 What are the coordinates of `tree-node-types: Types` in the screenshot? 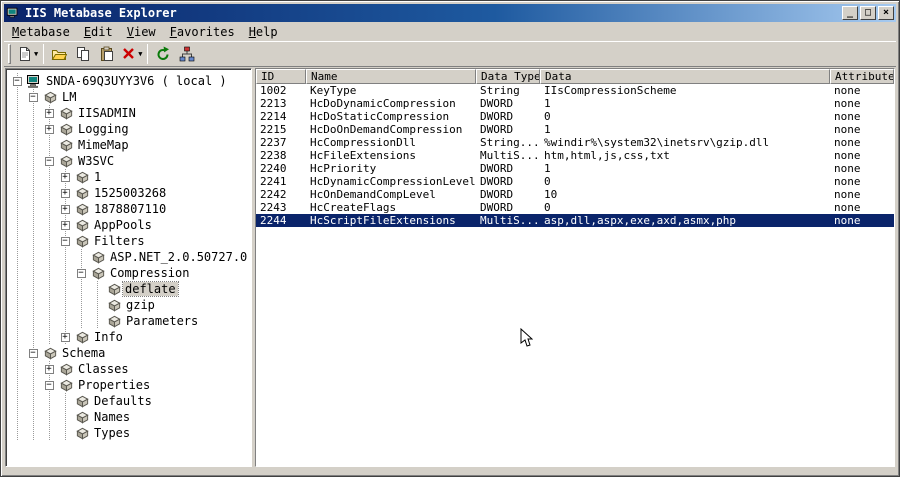 It's located at (130, 433).